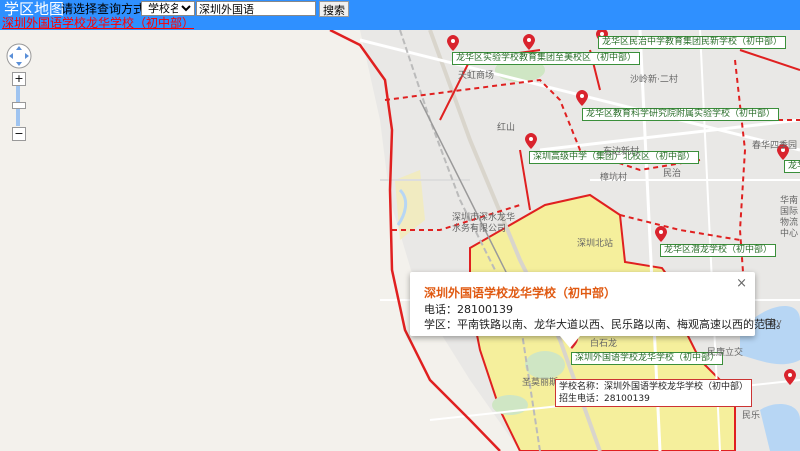 The height and width of the screenshot is (451, 800). Describe the element at coordinates (520, 293) in the screenshot. I see `popup-title: 深圳外国语学校龙华学校（初中部）` at that location.